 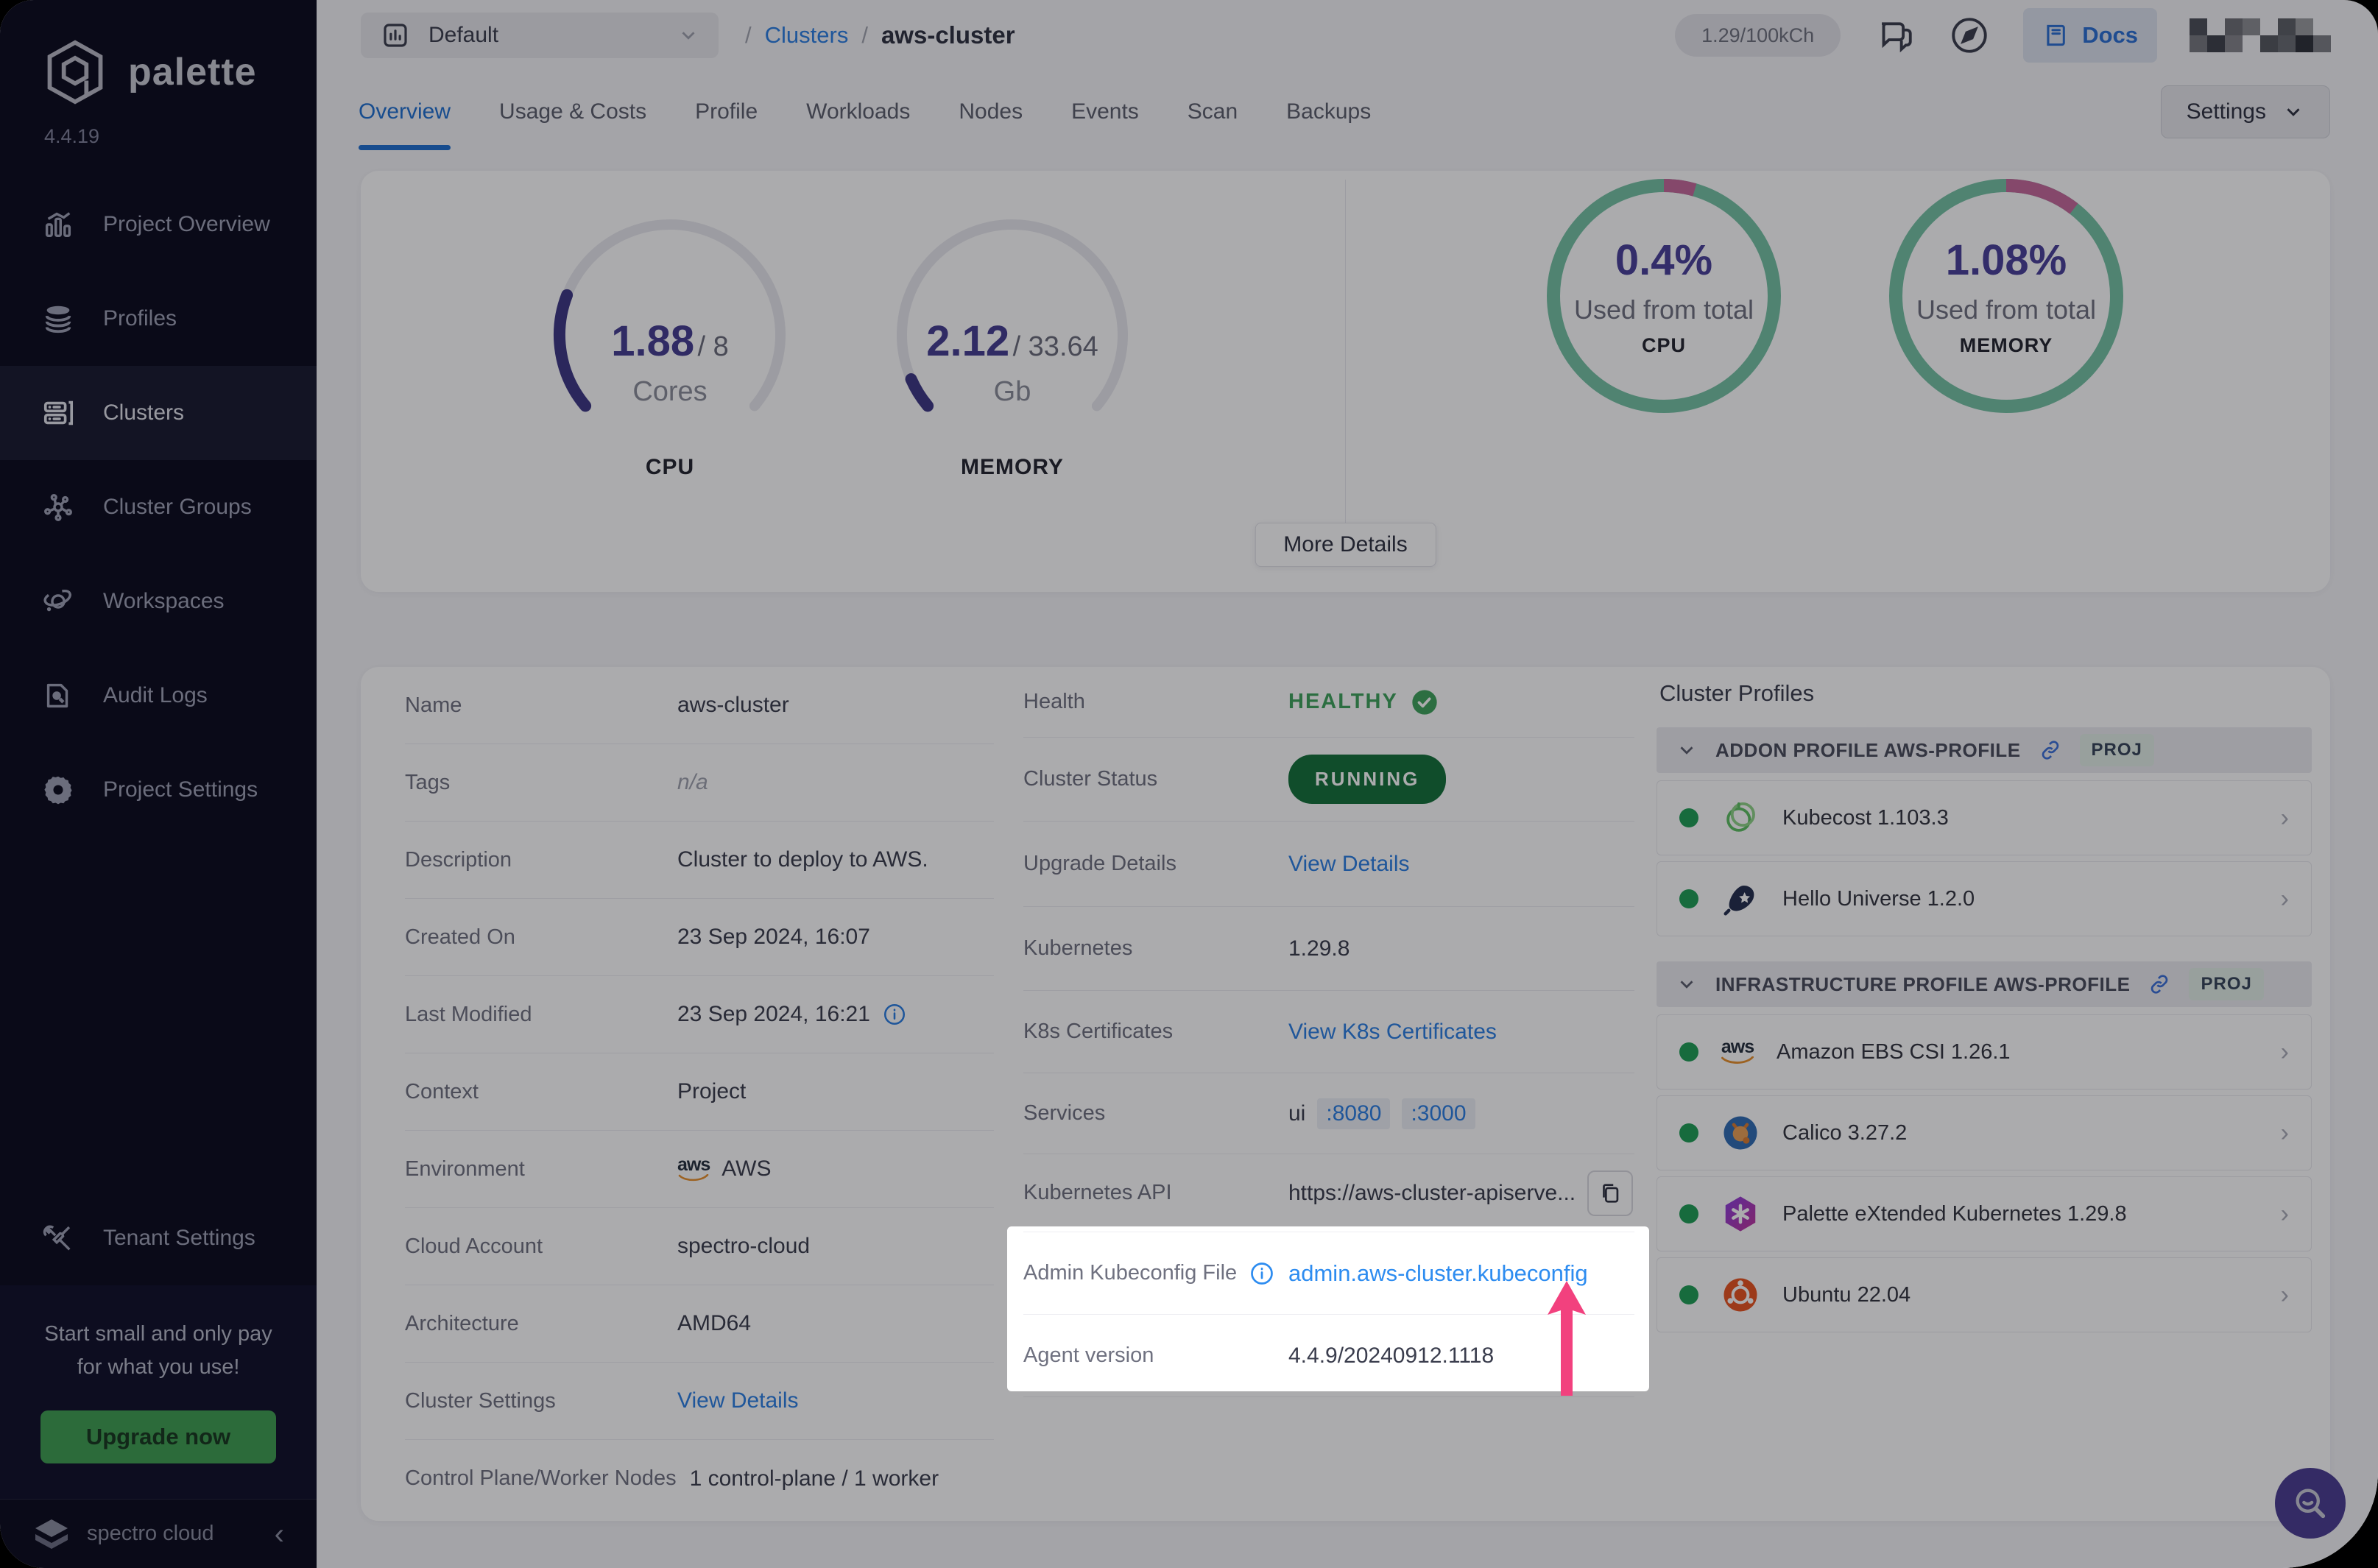 I want to click on admin-kubeconfig-link: admin.aws-cluster.kubeconfig, so click(x=1438, y=1273).